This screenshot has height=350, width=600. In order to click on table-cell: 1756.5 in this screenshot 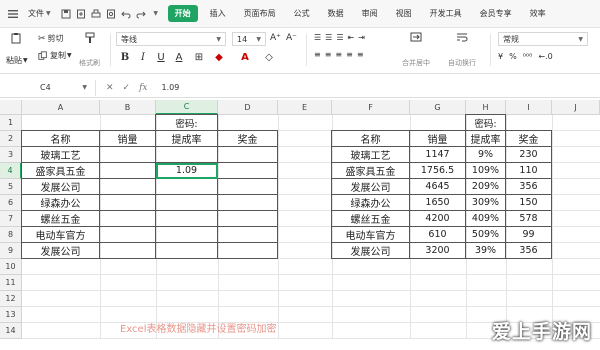, I will do `click(438, 171)`.